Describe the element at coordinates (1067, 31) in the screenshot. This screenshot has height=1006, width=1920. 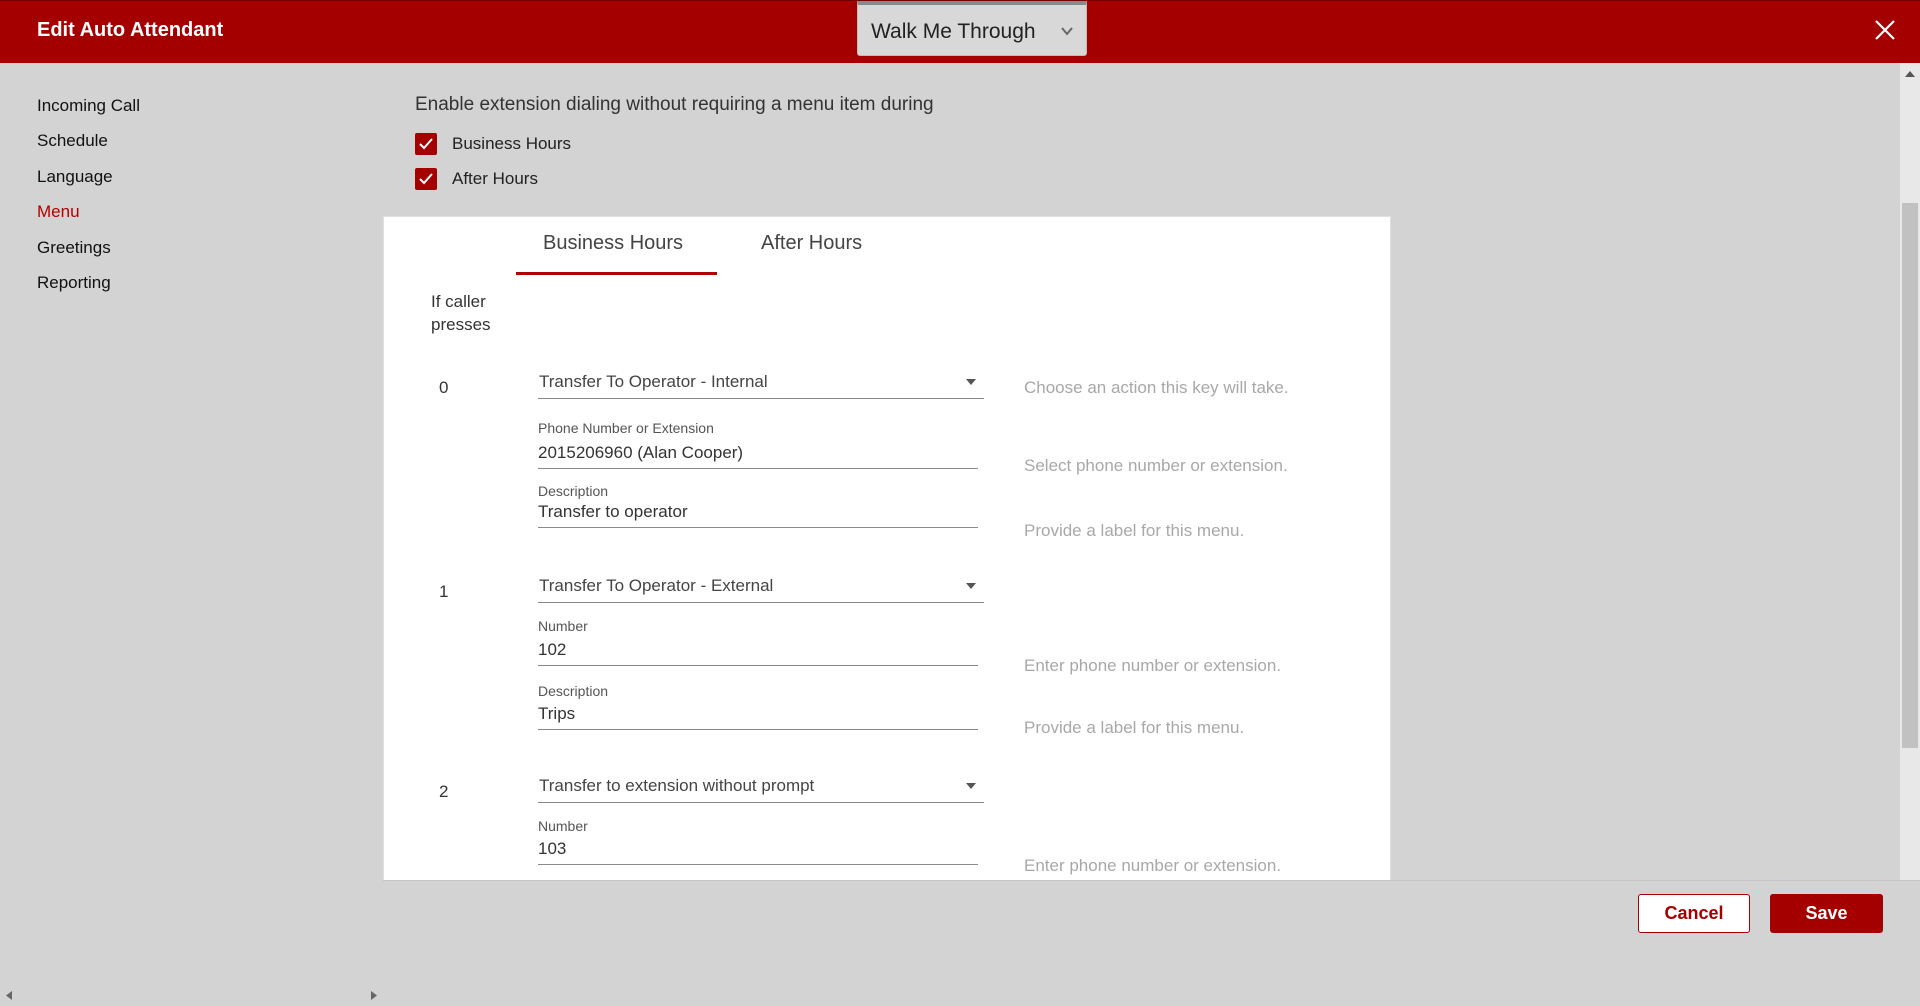
I see `chevron-down-icon` at that location.